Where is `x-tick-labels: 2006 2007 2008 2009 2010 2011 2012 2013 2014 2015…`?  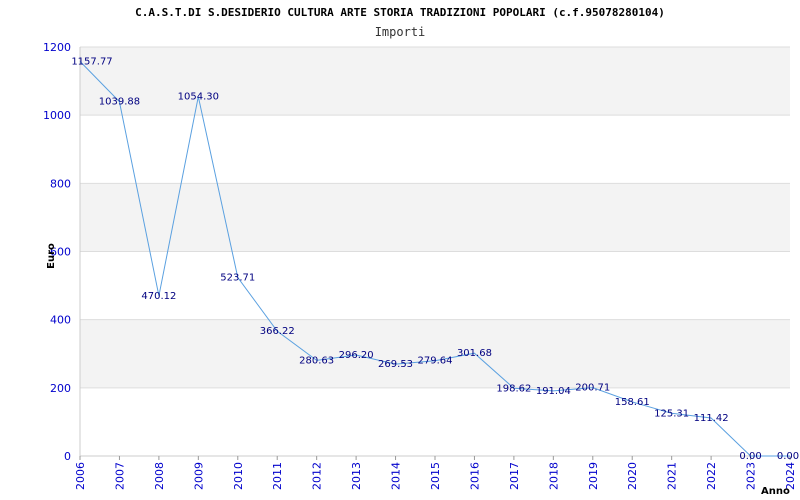 x-tick-labels: 2006 2007 2008 2009 2010 2011 2012 2013 2014 2015… is located at coordinates (435, 476).